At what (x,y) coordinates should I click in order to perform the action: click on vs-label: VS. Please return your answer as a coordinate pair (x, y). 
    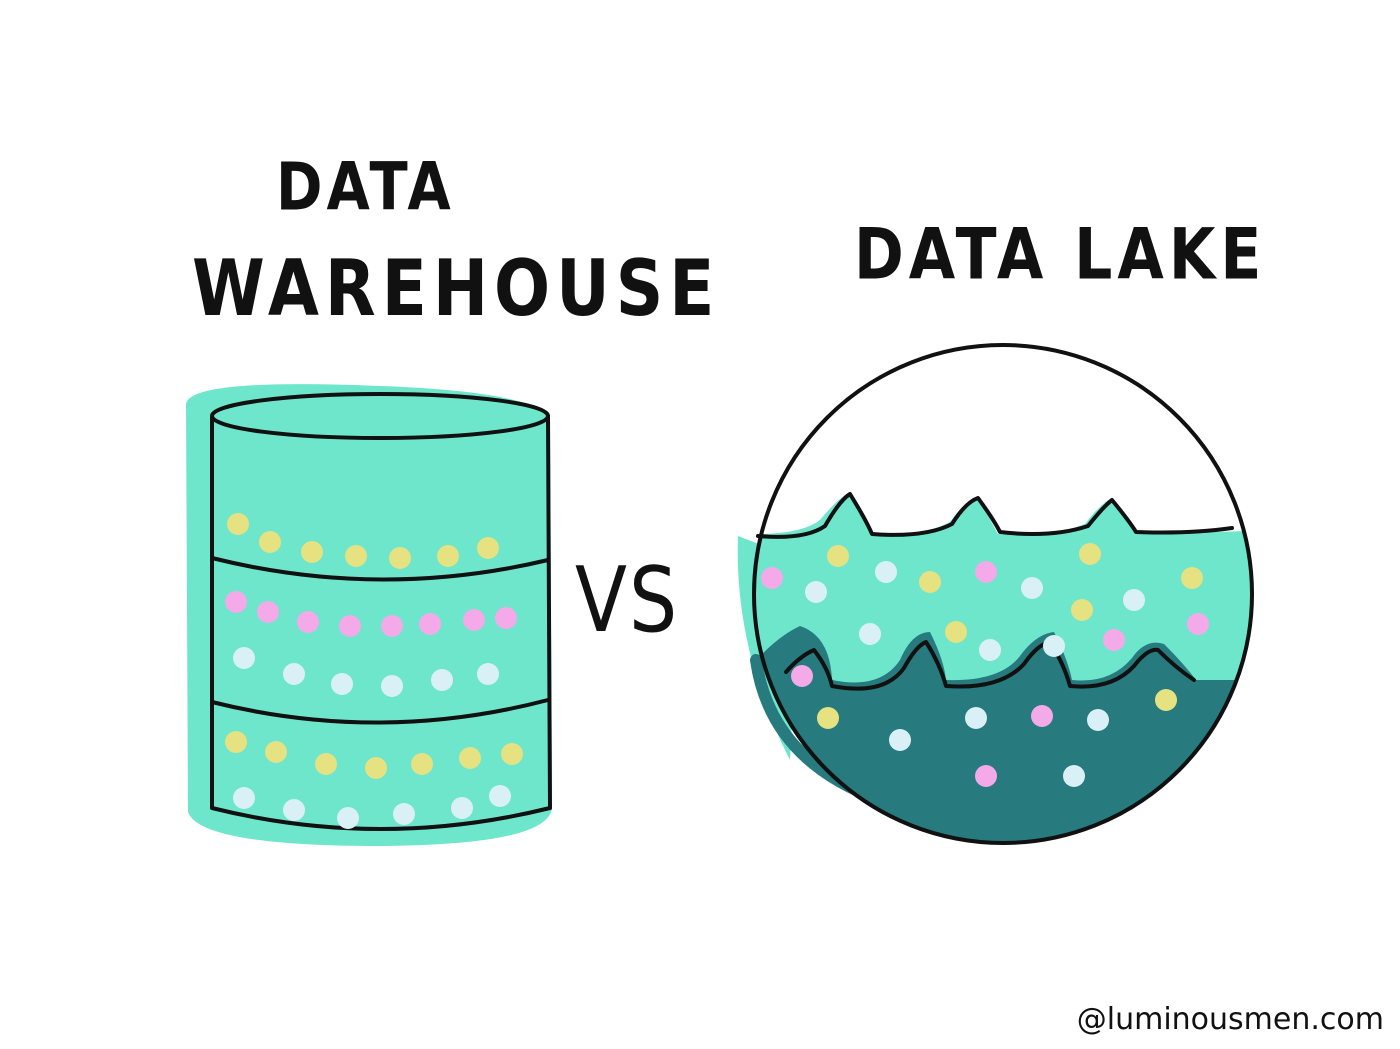
    Looking at the image, I should click on (627, 599).